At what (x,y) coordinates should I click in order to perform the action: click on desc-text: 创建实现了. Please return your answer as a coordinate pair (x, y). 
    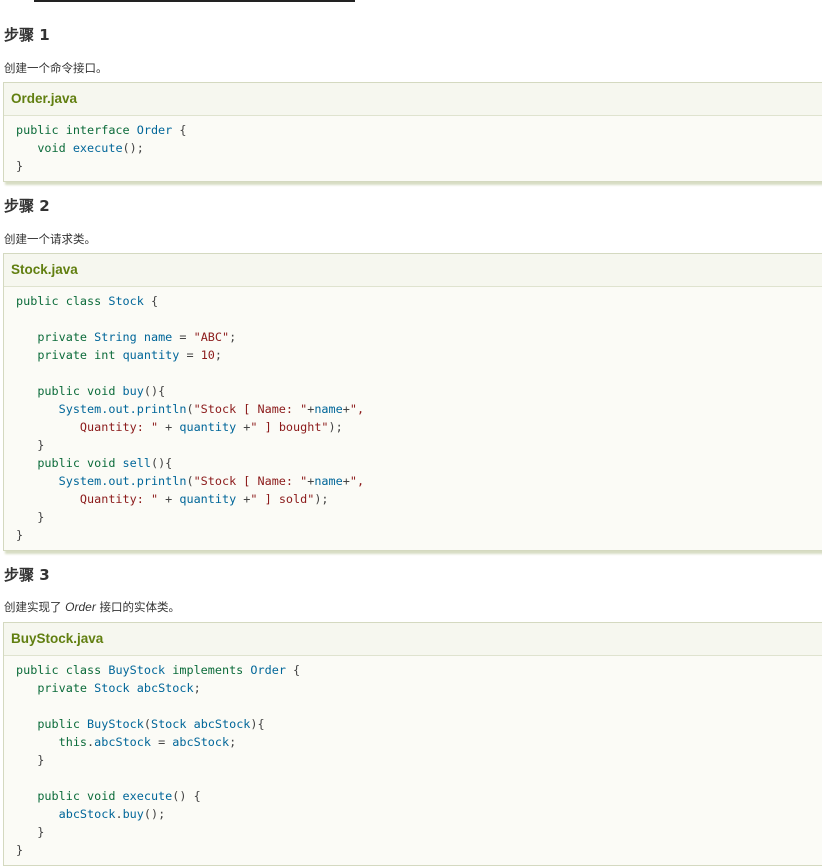
    Looking at the image, I should click on (35, 607).